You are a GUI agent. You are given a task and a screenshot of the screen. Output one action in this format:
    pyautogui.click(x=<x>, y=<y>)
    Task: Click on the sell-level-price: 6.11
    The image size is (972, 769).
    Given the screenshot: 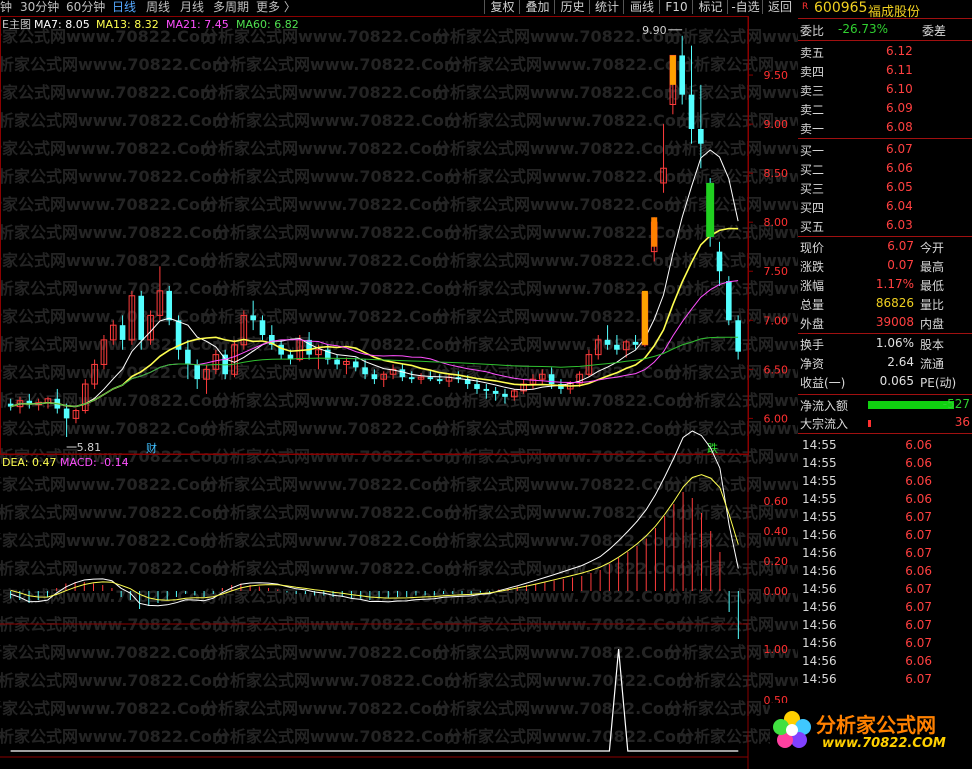 What is the action you would take?
    pyautogui.click(x=899, y=70)
    